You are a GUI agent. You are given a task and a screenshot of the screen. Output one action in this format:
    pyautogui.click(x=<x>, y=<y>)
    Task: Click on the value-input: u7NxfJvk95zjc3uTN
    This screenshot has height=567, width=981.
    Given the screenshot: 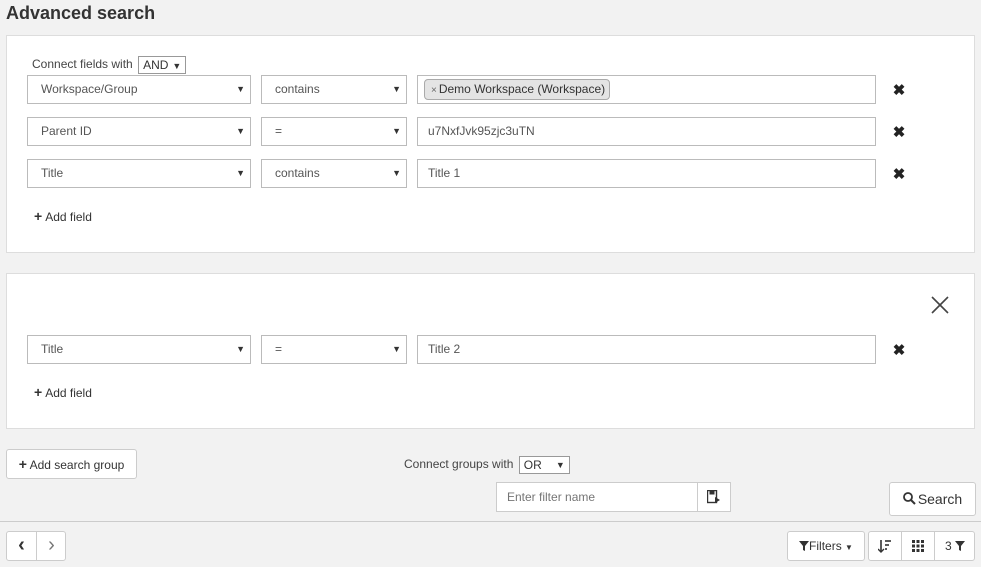 What is the action you would take?
    pyautogui.click(x=646, y=131)
    